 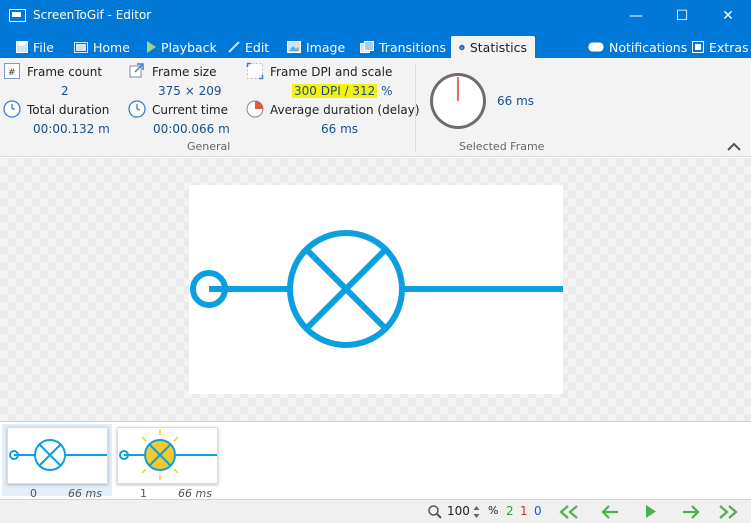 I want to click on close-button: ✕, so click(x=728, y=16).